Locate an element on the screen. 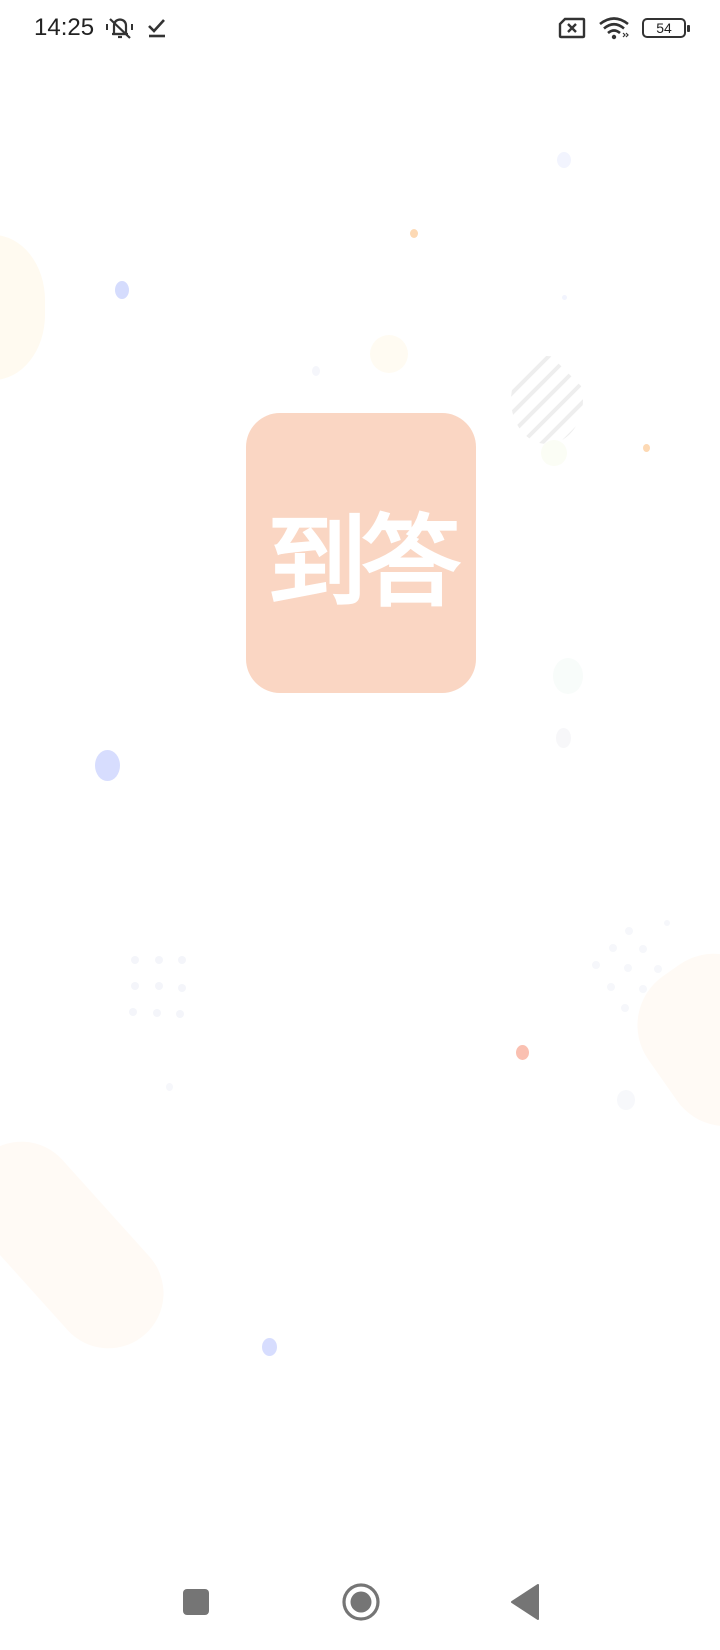 The width and height of the screenshot is (720, 1650). logo-text: 到答 is located at coordinates (364, 562).